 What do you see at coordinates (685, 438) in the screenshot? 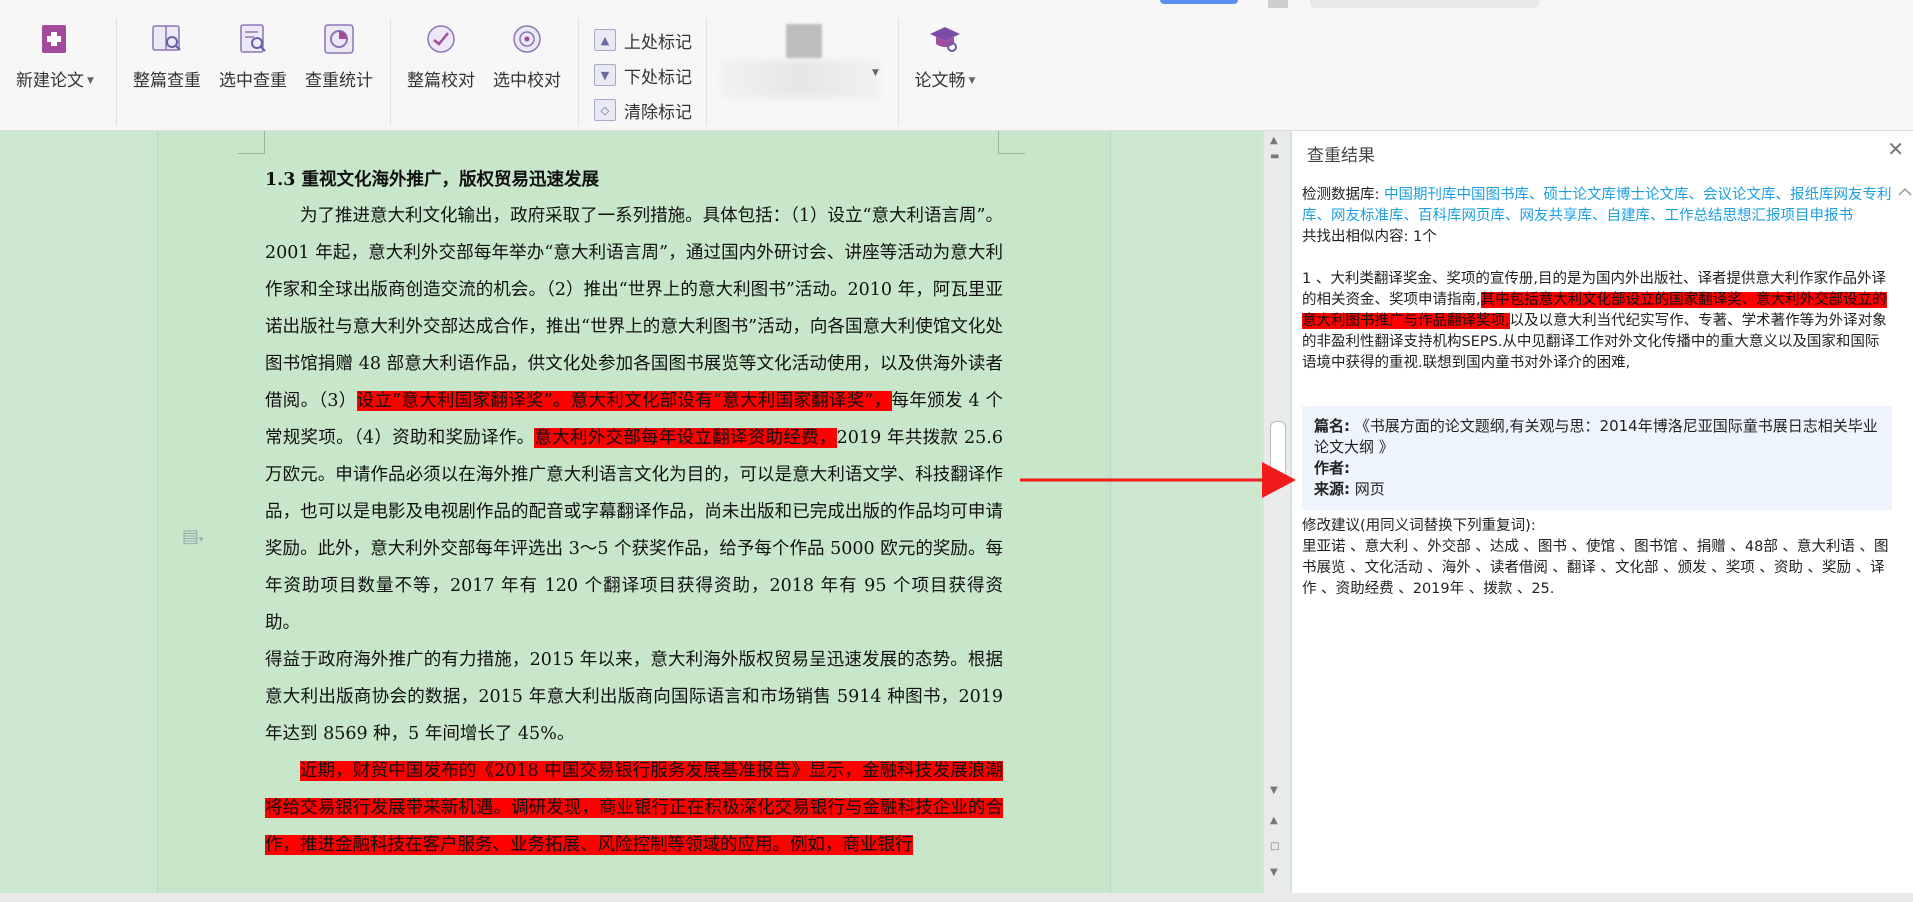
I see `duplicate-highlight: 意大利外交部每年设立翻译资助经费，` at bounding box center [685, 438].